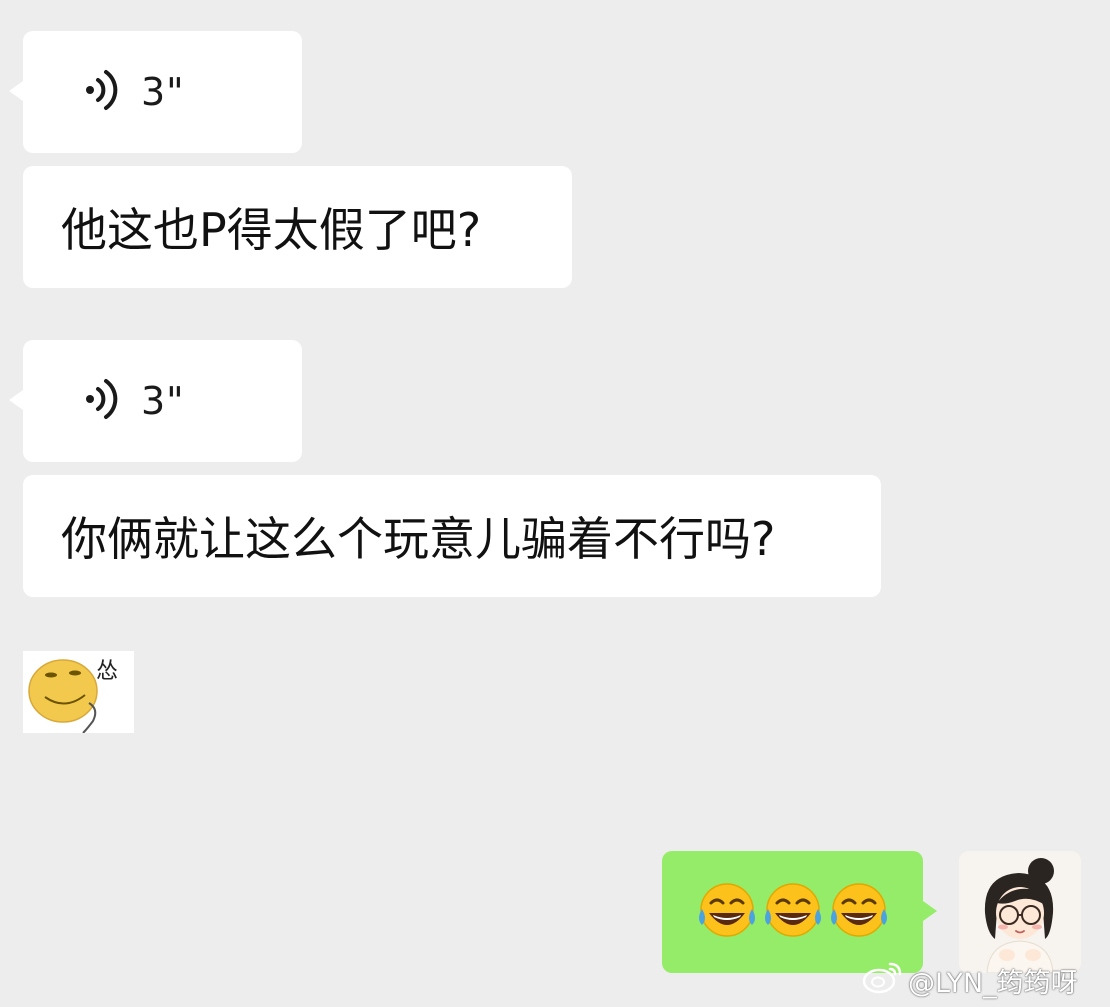  What do you see at coordinates (883, 980) in the screenshot?
I see `weibo-logo-icon` at bounding box center [883, 980].